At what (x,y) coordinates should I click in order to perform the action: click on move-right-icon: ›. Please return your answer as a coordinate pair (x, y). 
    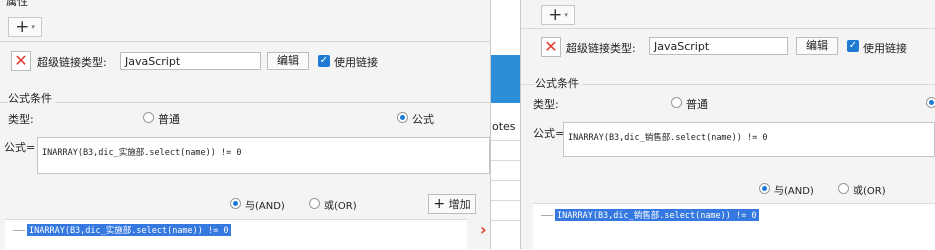
    Looking at the image, I should click on (483, 229).